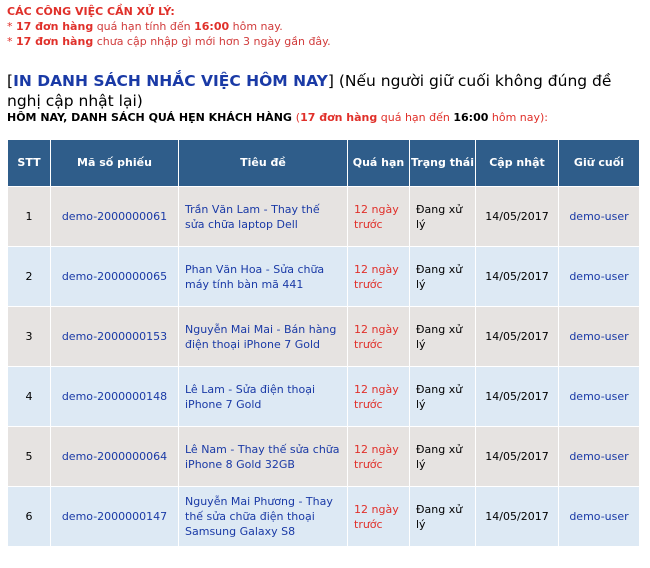 This screenshot has width=650, height=568. I want to click on subtitle-paren-close: ):, so click(544, 117).